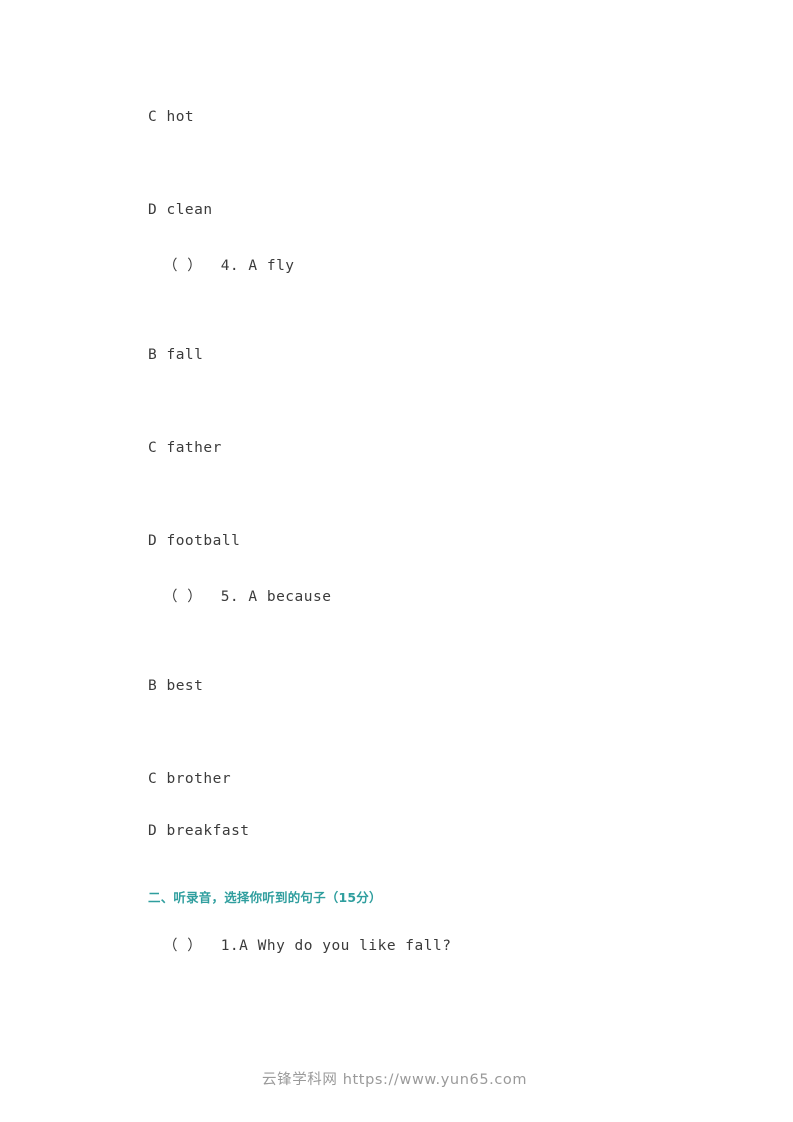  I want to click on question-item-line: （ ） 5. A because, so click(247, 597).